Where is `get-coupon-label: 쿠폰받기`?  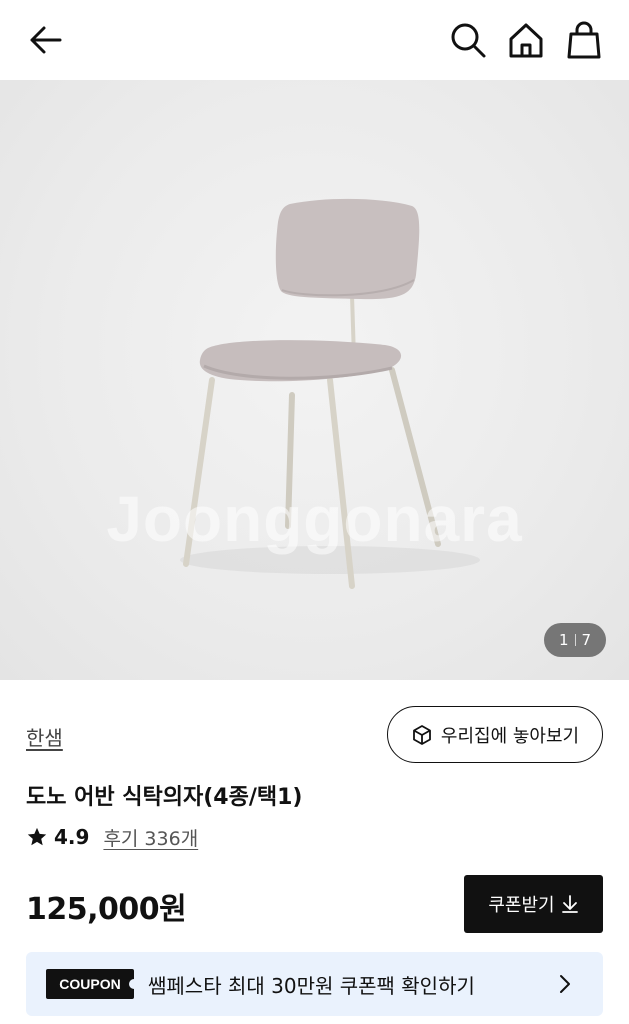
get-coupon-label: 쿠폰받기 is located at coordinates (521, 905).